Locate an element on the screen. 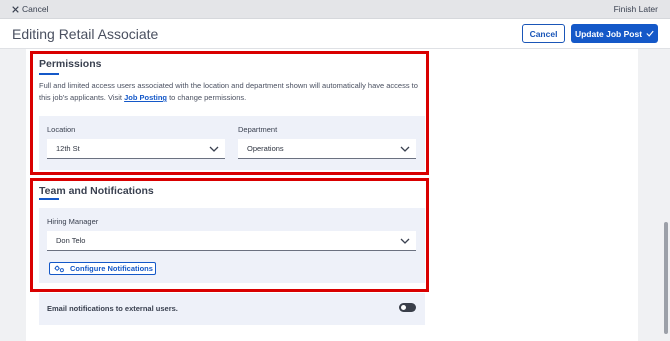  finish-later-link: Finish Later is located at coordinates (636, 9).